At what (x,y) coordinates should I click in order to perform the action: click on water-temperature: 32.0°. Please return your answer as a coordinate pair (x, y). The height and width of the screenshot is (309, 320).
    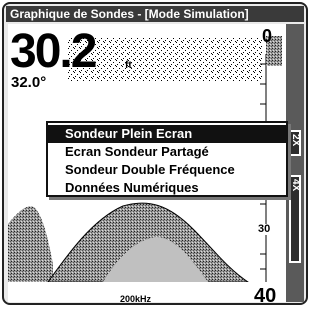
    Looking at the image, I should click on (29, 82).